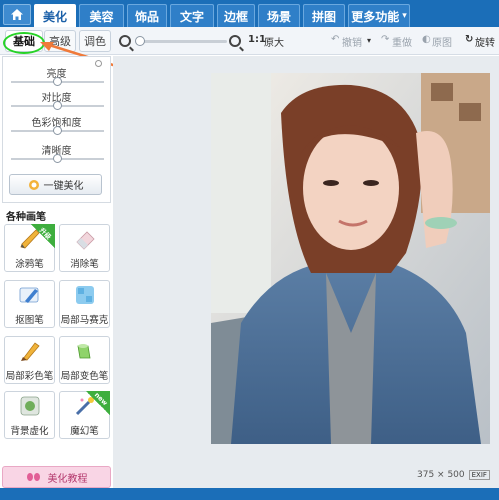 This screenshot has width=499, height=500. I want to click on undo-button: 撤销, so click(352, 41).